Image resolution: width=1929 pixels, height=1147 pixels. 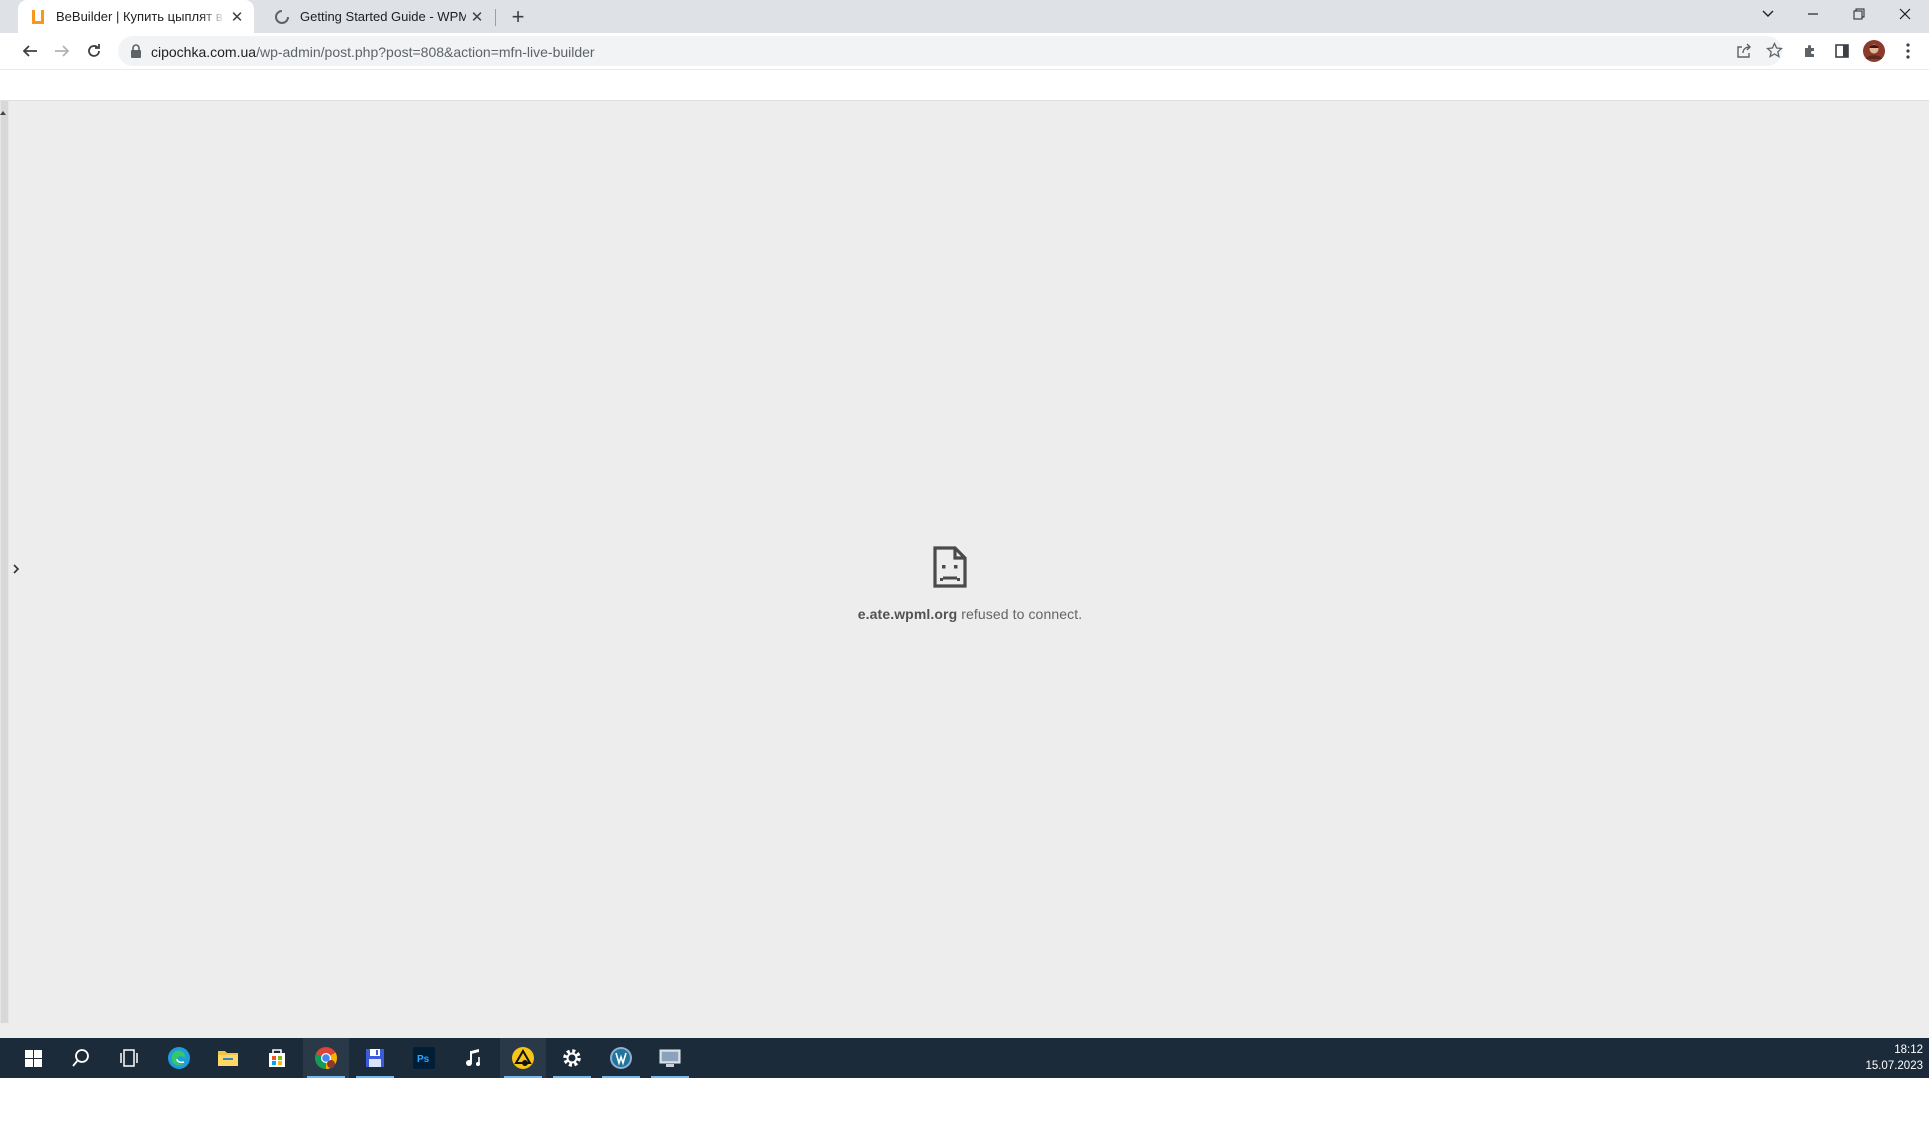 What do you see at coordinates (326, 1058) in the screenshot?
I see `chrome-icon` at bounding box center [326, 1058].